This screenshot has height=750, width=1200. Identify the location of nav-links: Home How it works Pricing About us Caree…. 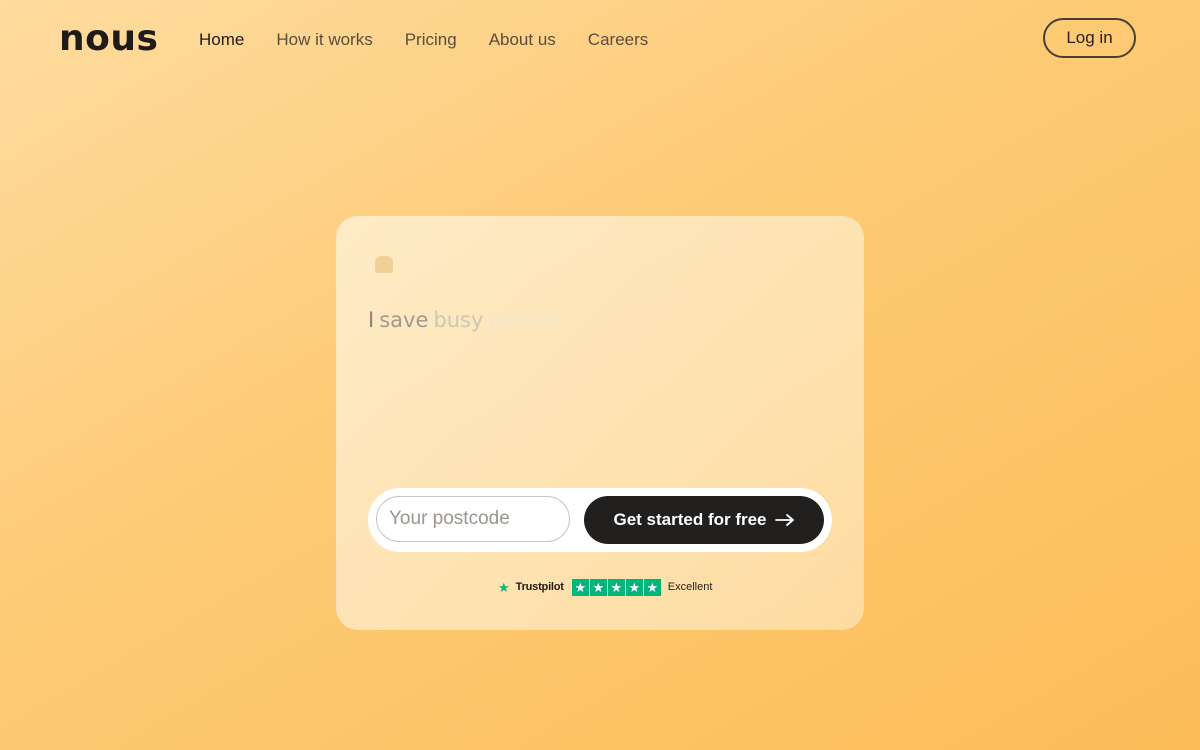
(423, 40).